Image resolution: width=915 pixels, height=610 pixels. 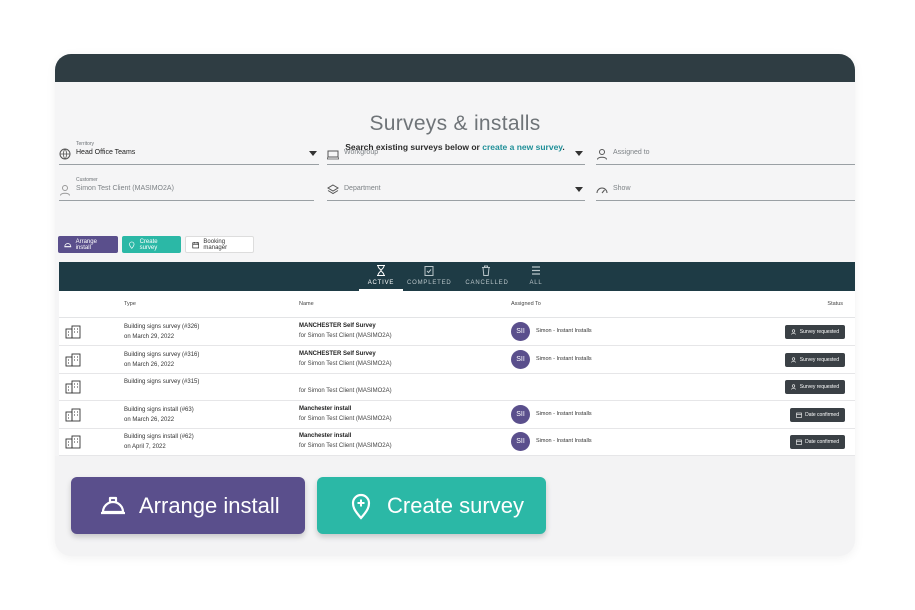 I want to click on map-pin-icon, so click(x=132, y=245).